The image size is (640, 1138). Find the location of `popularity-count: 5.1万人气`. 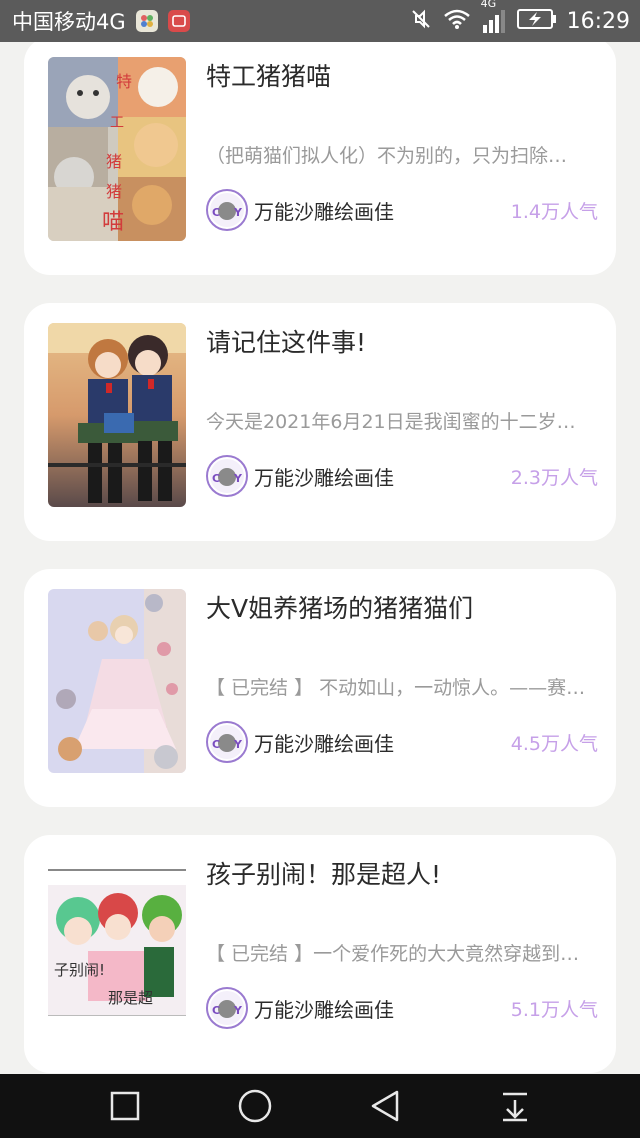

popularity-count: 5.1万人气 is located at coordinates (554, 1009).